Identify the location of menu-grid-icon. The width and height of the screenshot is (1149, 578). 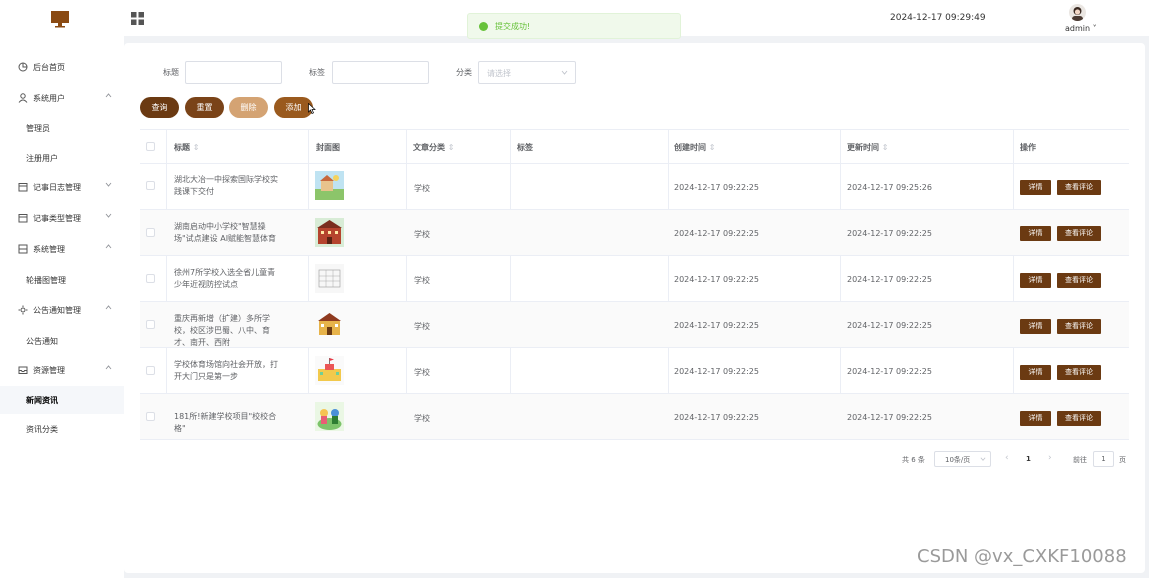
(137, 18).